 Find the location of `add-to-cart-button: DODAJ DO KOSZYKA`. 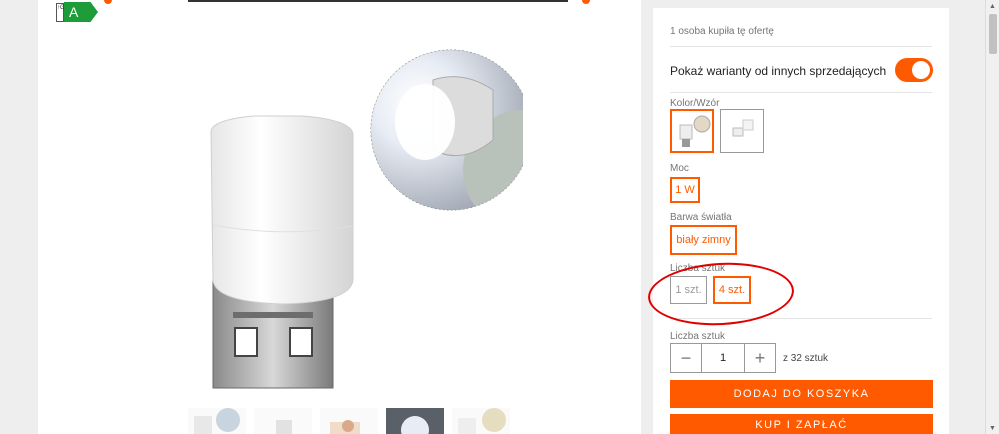

add-to-cart-button: DODAJ DO KOSZYKA is located at coordinates (801, 394).